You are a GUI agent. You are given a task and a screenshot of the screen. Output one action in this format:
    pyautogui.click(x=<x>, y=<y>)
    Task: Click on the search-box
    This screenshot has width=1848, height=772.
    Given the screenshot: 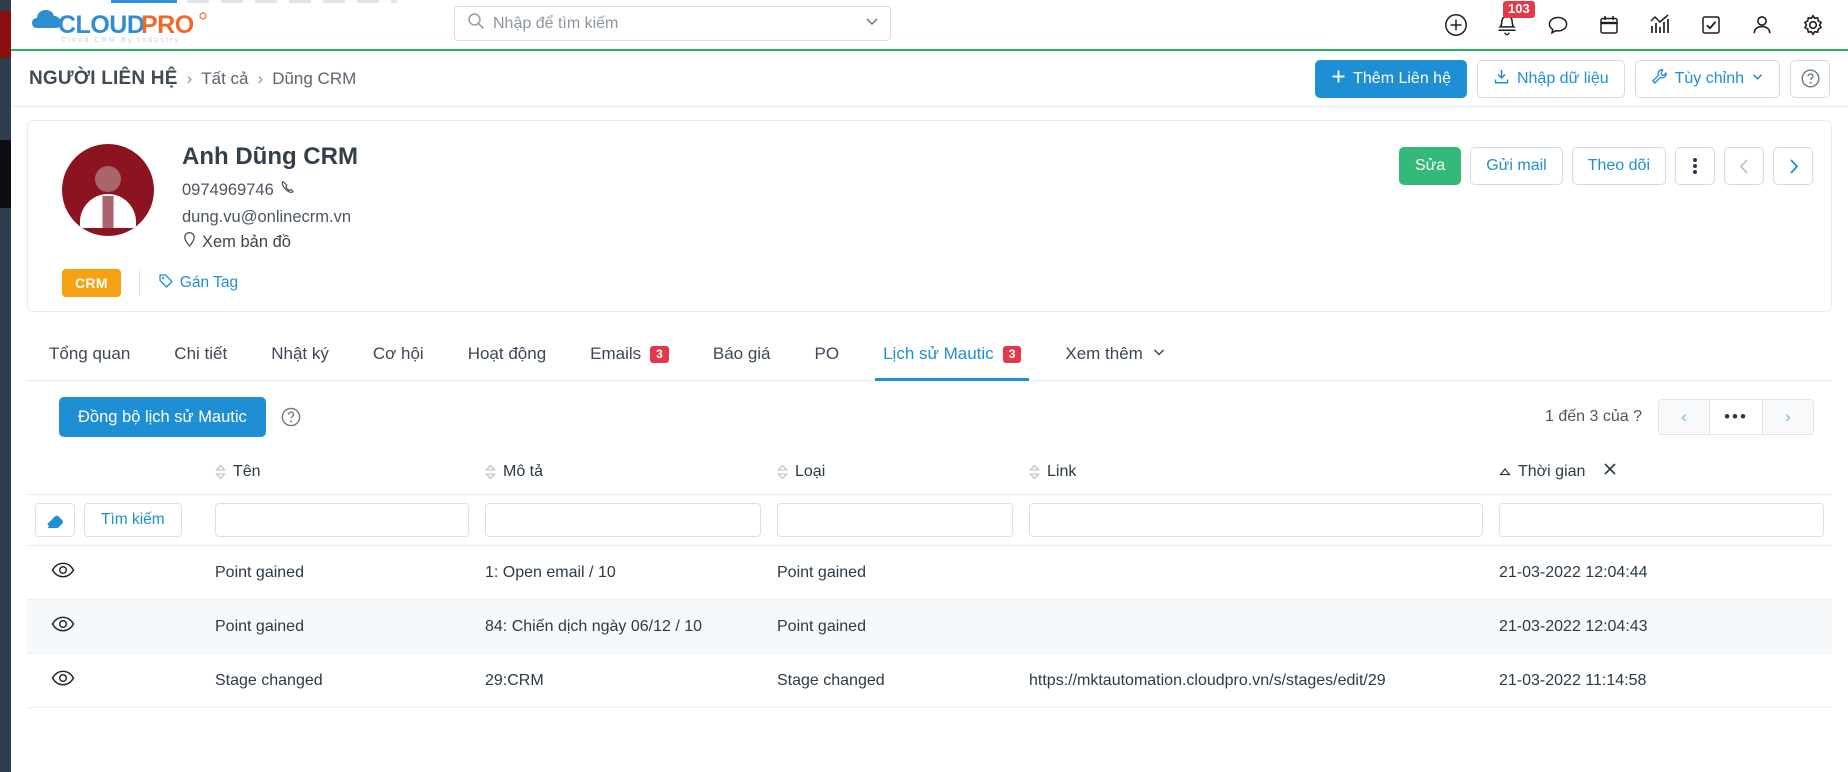 What is the action you would take?
    pyautogui.click(x=672, y=23)
    